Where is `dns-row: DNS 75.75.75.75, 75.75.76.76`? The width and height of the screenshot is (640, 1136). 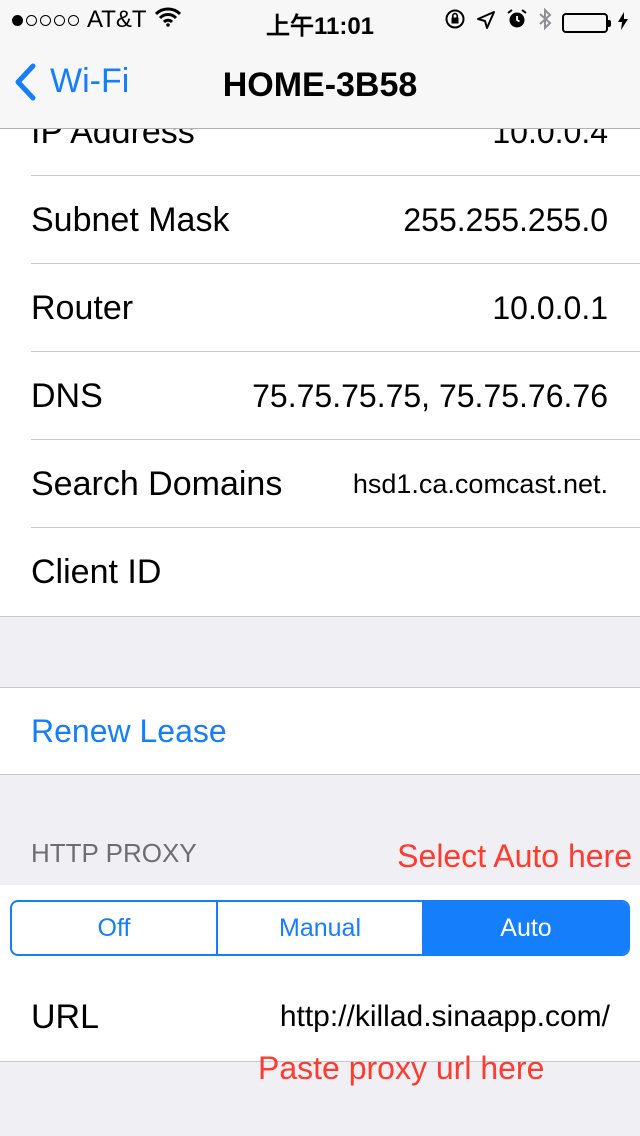 dns-row: DNS 75.75.75.75, 75.75.76.76 is located at coordinates (320, 396).